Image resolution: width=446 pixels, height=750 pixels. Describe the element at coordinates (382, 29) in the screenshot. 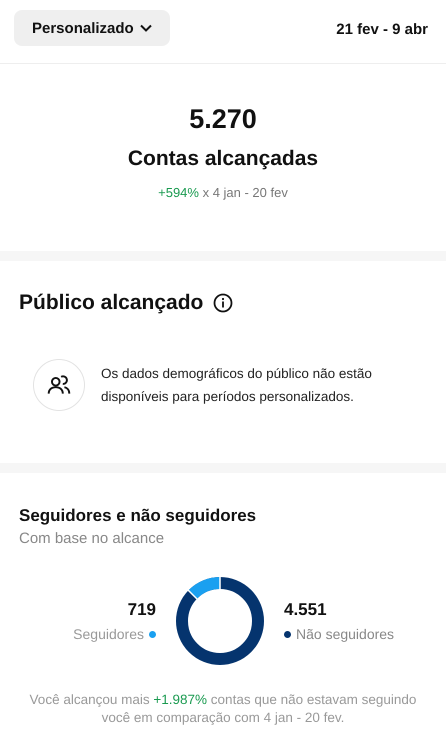

I see `date-range: 21 fev - 9 abr` at that location.